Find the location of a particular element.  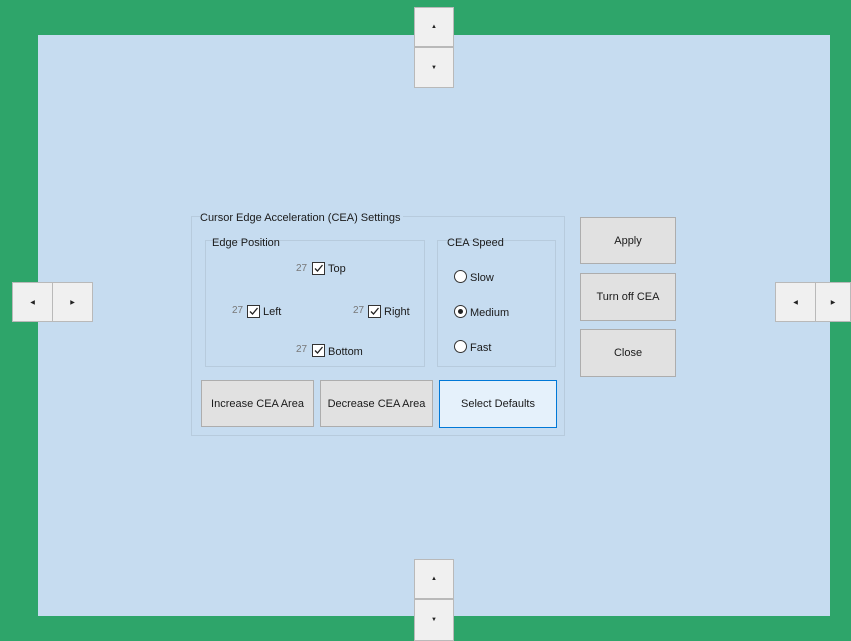

top-edge-down-button: ▼ is located at coordinates (434, 67).